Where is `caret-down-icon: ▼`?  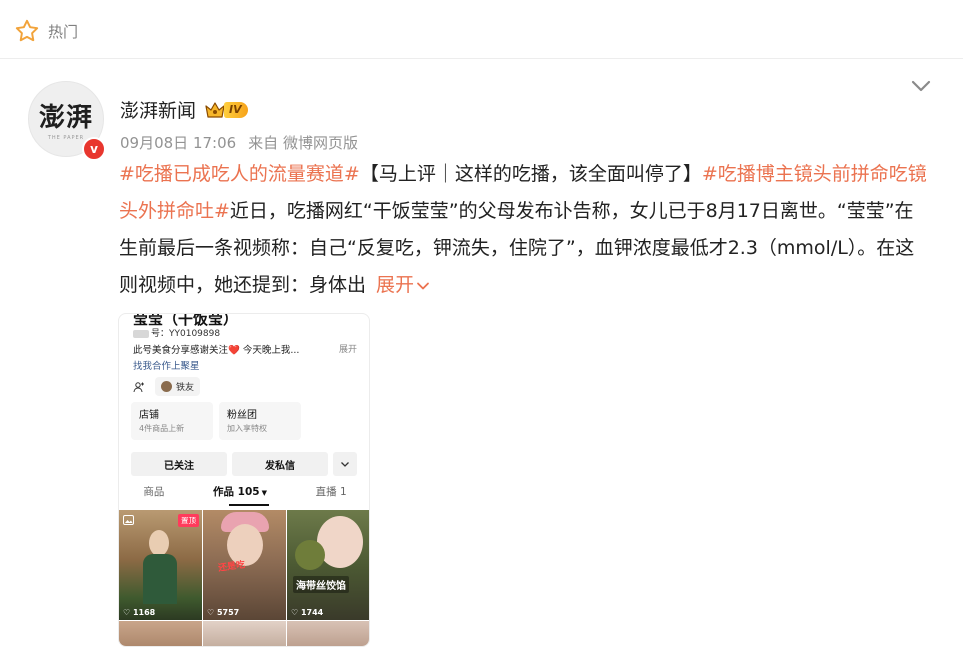
caret-down-icon: ▼ is located at coordinates (264, 493).